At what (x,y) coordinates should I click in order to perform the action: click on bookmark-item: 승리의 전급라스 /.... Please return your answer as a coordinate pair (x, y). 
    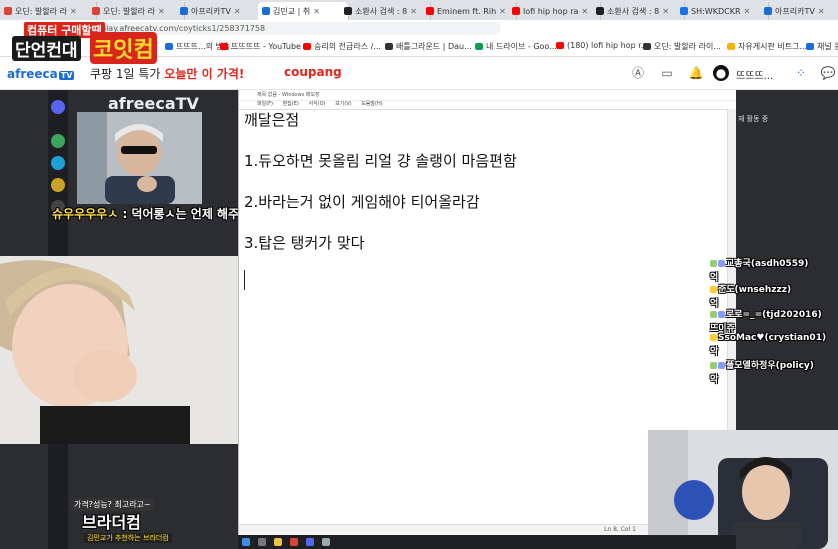
    Looking at the image, I should click on (342, 46).